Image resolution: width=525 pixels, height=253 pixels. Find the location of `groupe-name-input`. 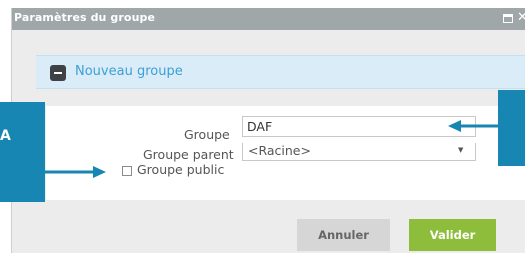

groupe-name-input is located at coordinates (359, 126).